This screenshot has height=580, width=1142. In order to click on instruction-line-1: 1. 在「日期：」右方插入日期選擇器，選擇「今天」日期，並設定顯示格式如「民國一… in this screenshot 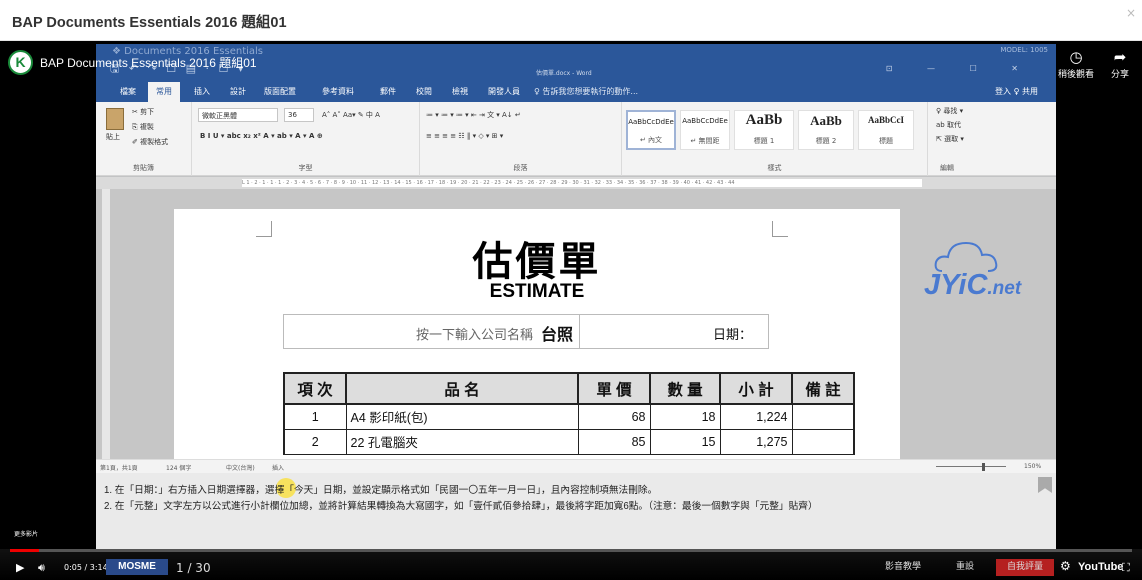, I will do `click(381, 490)`.